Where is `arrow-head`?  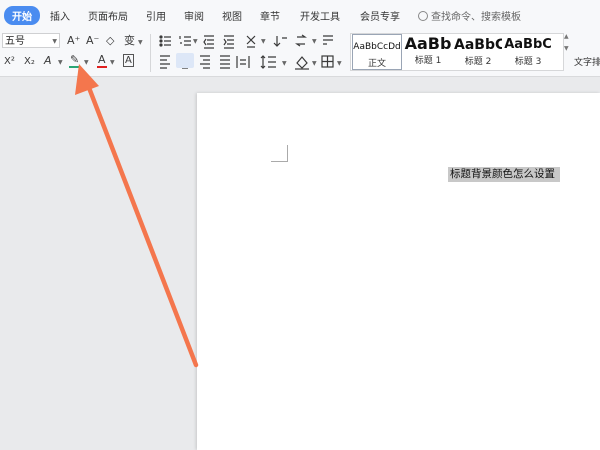
arrow-head is located at coordinates (87, 79).